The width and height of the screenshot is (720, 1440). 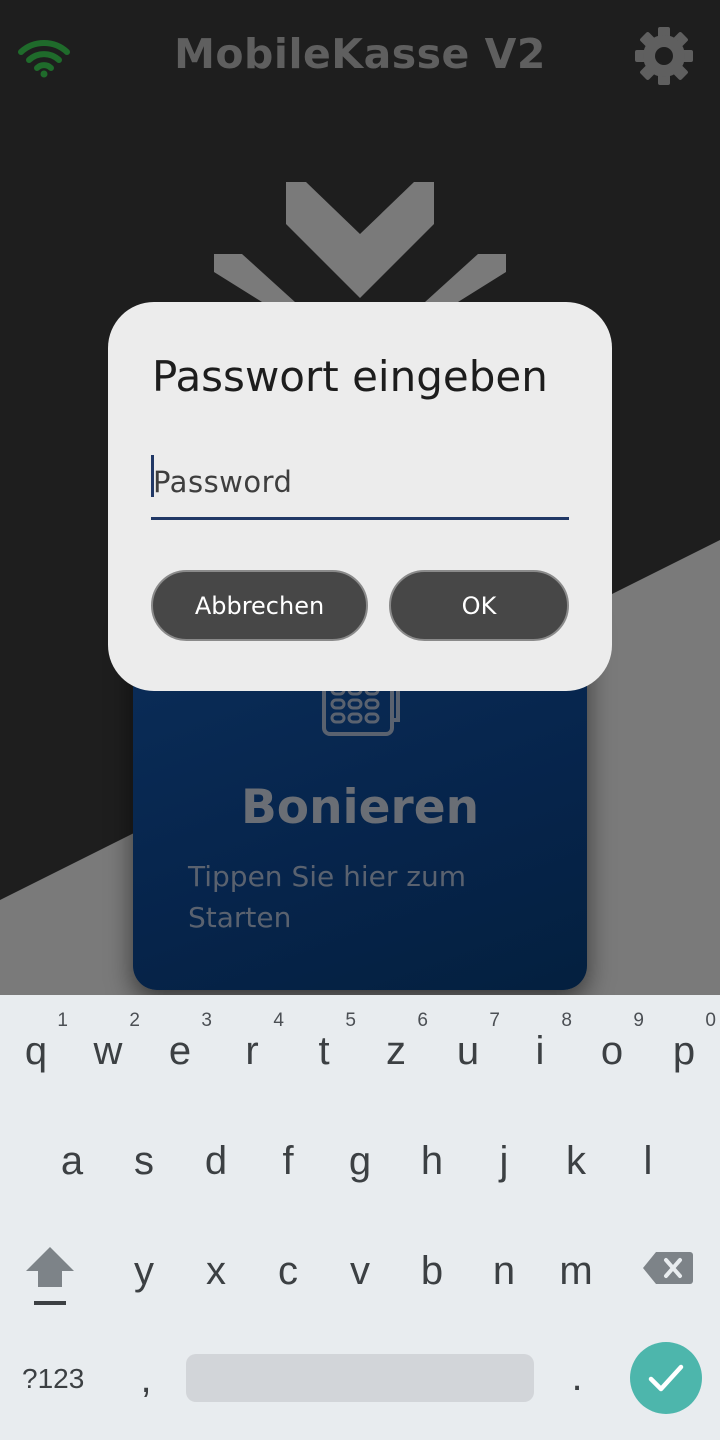 I want to click on app-title: MobileKasse V2, so click(x=360, y=54).